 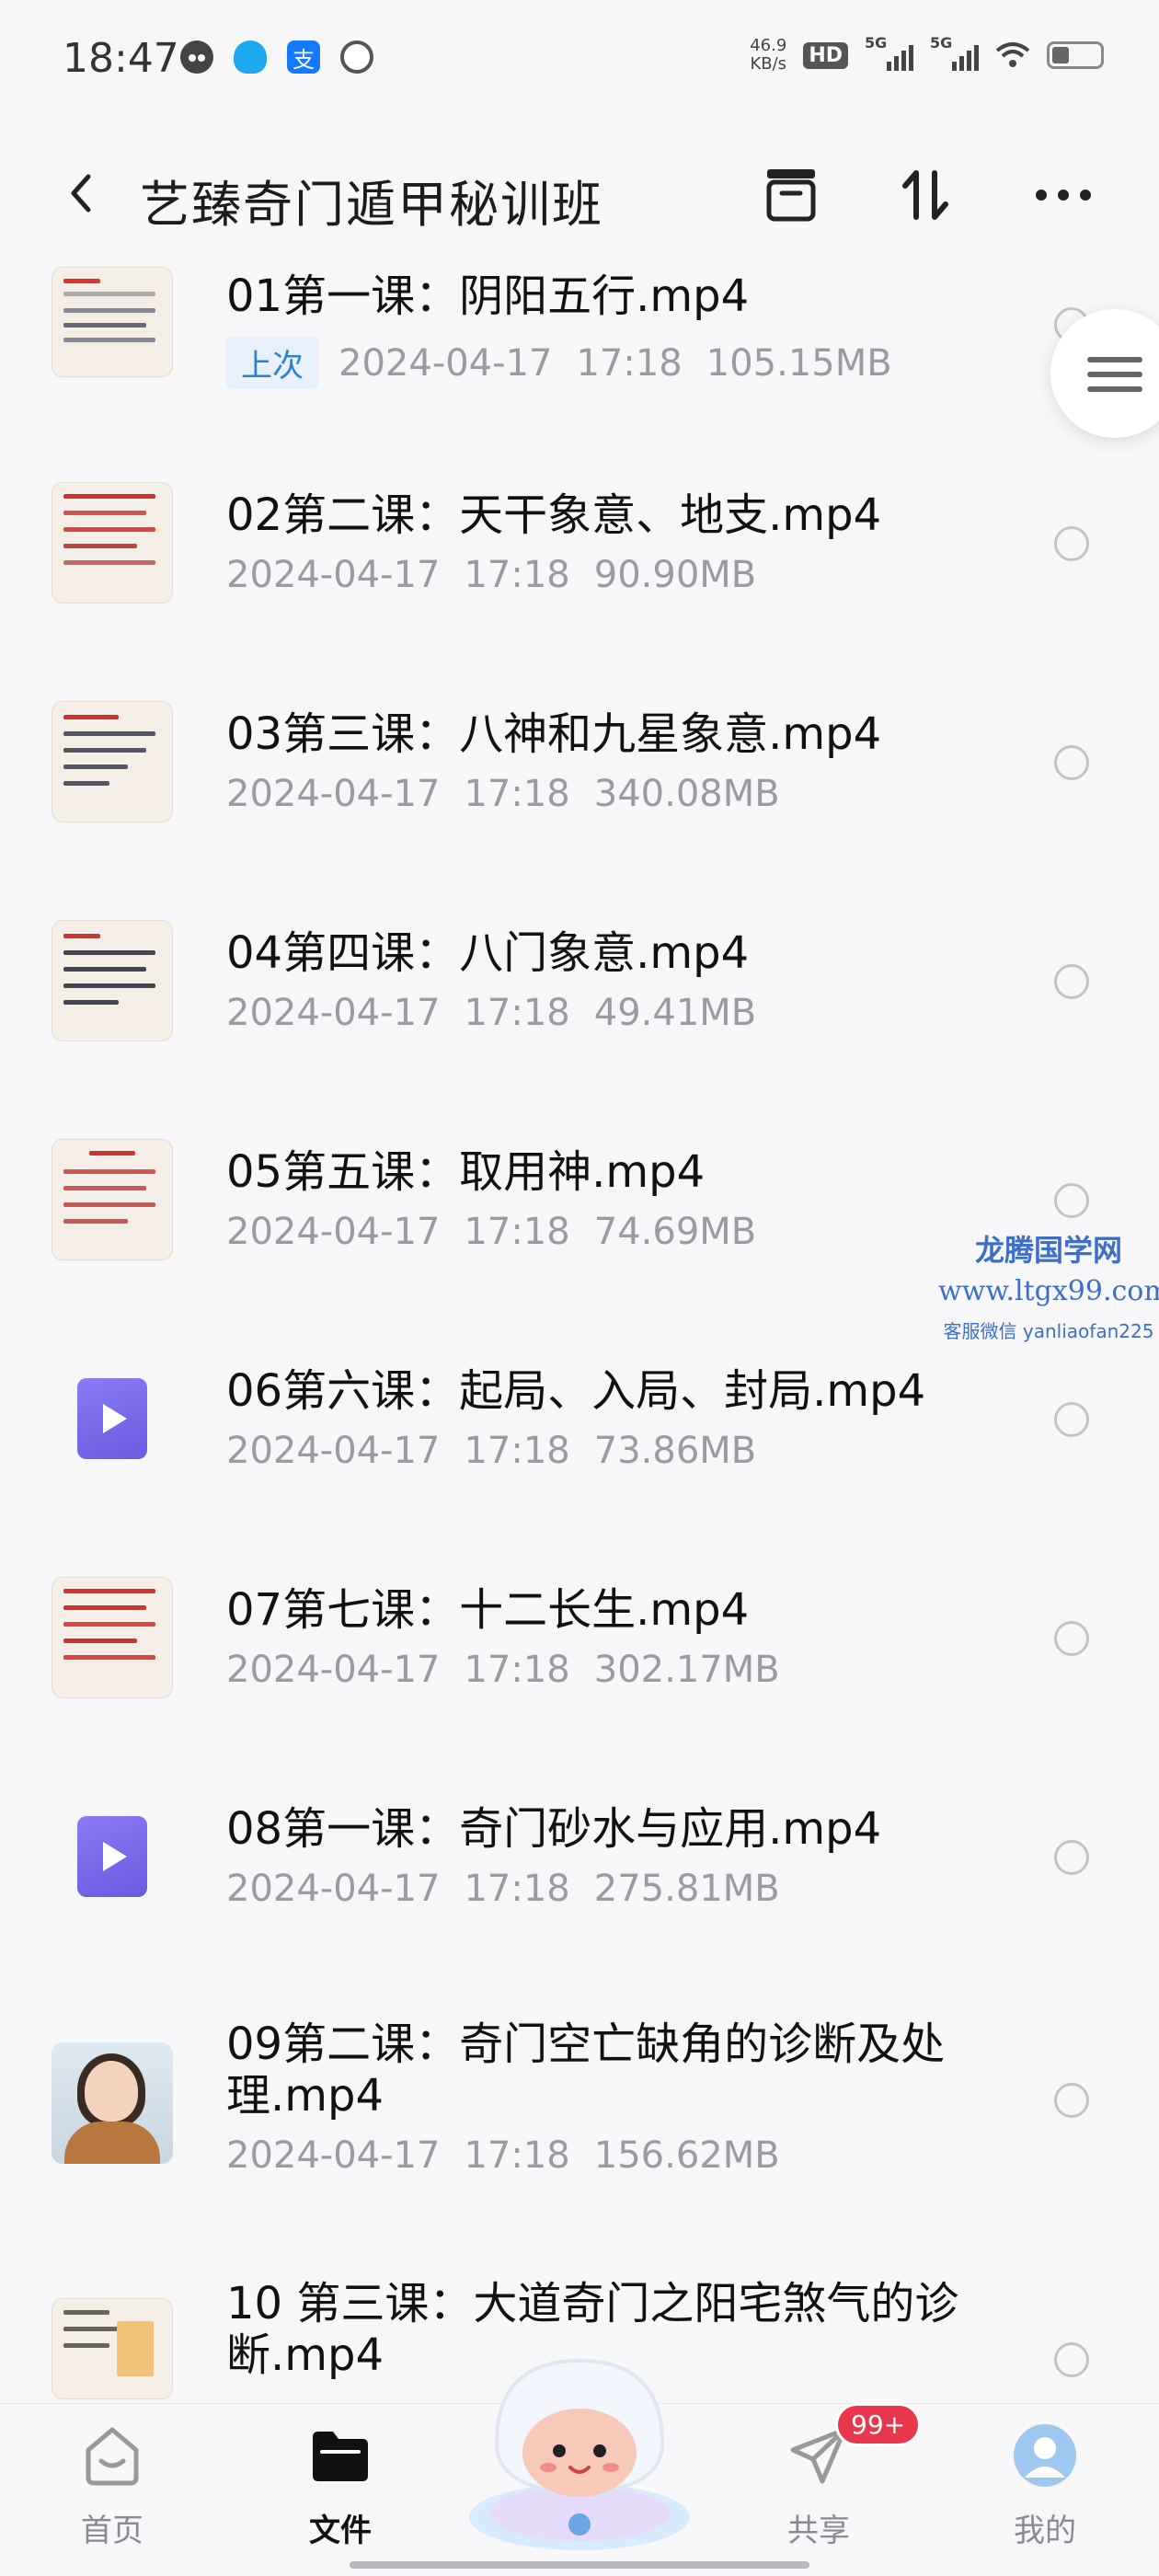 I want to click on mascot-assistant-button, so click(x=579, y=2443).